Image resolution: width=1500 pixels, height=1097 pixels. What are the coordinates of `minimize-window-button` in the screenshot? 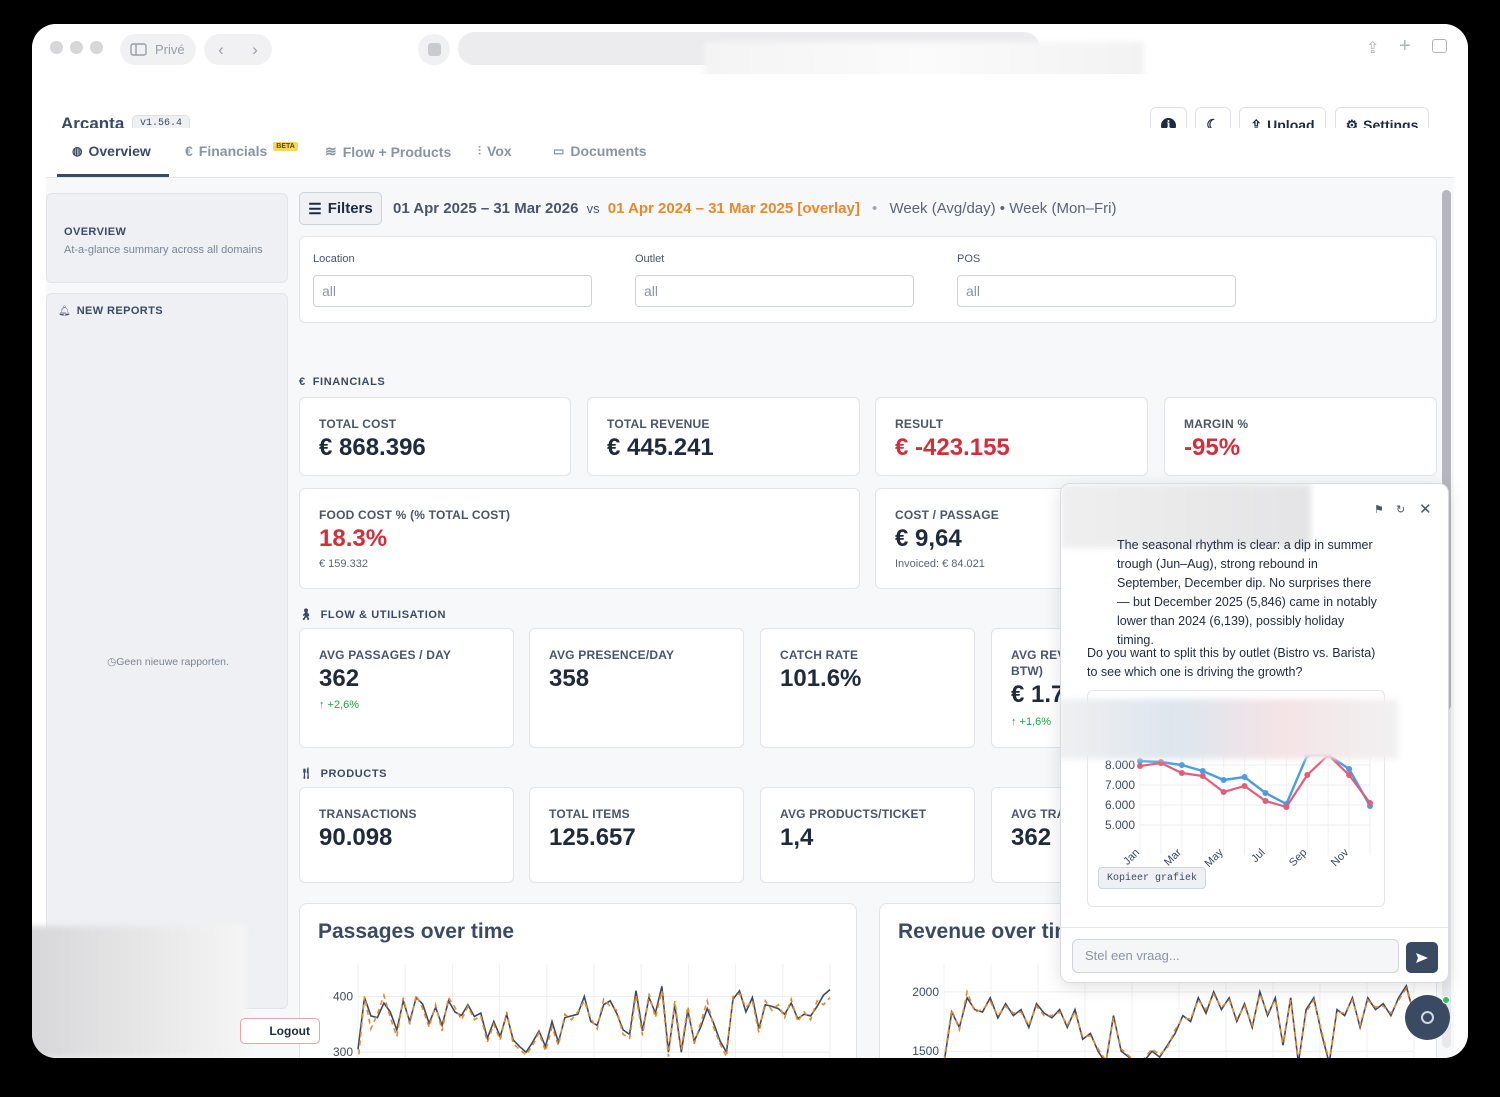 It's located at (76, 47).